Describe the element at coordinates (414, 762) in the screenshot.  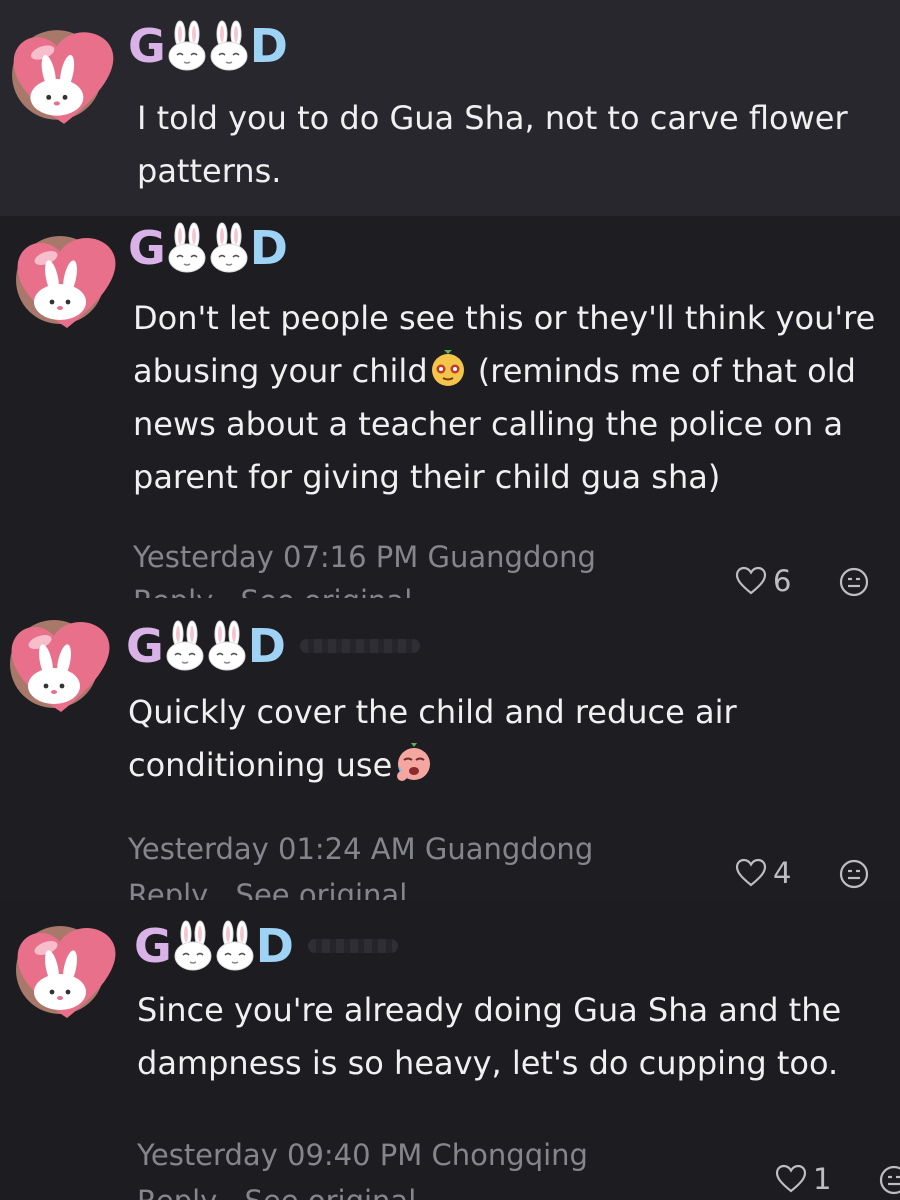
I see `crying-face-emoji-icon` at that location.